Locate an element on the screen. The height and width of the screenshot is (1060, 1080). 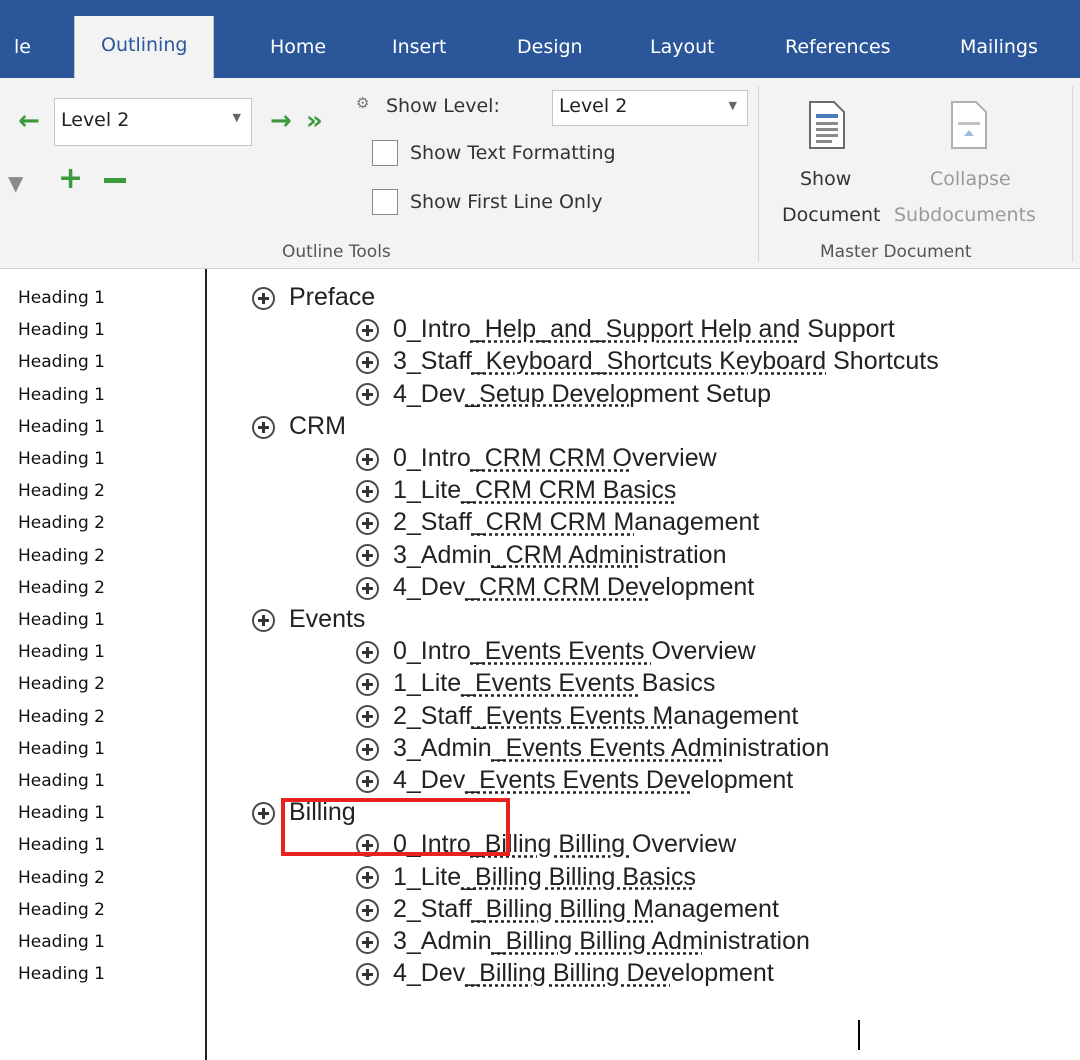
heading-hyperlink-text: _Events Events M is located at coordinates (572, 716).